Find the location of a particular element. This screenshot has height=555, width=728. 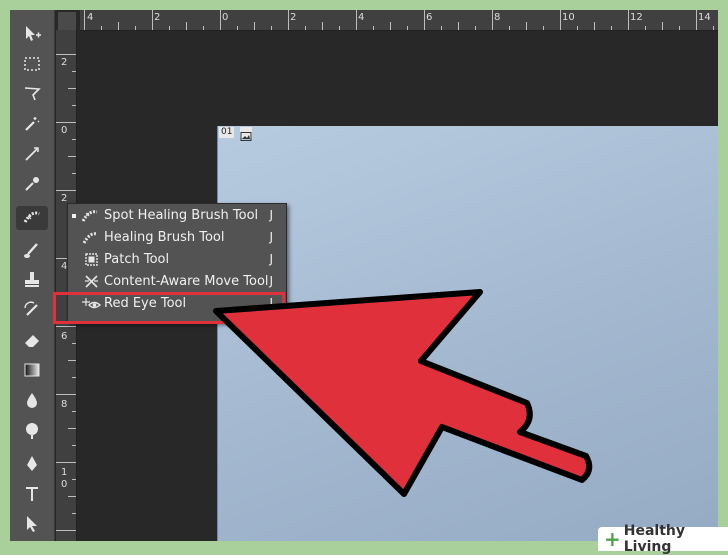

healthy-living-watermark: + Healthy Living is located at coordinates (663, 539).